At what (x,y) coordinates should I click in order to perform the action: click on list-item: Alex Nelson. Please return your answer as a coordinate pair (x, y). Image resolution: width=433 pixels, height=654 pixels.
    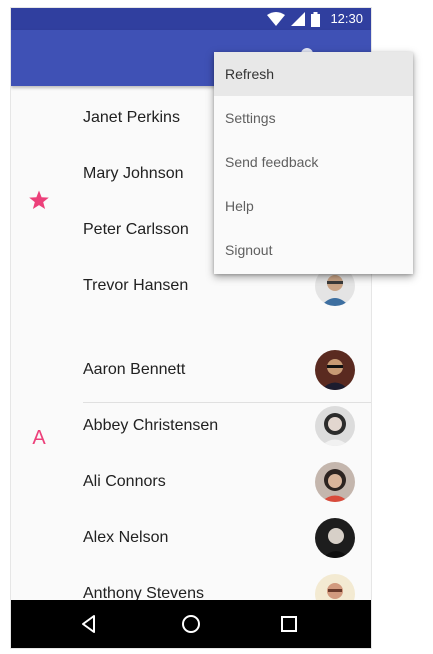
    Looking at the image, I should click on (191, 538).